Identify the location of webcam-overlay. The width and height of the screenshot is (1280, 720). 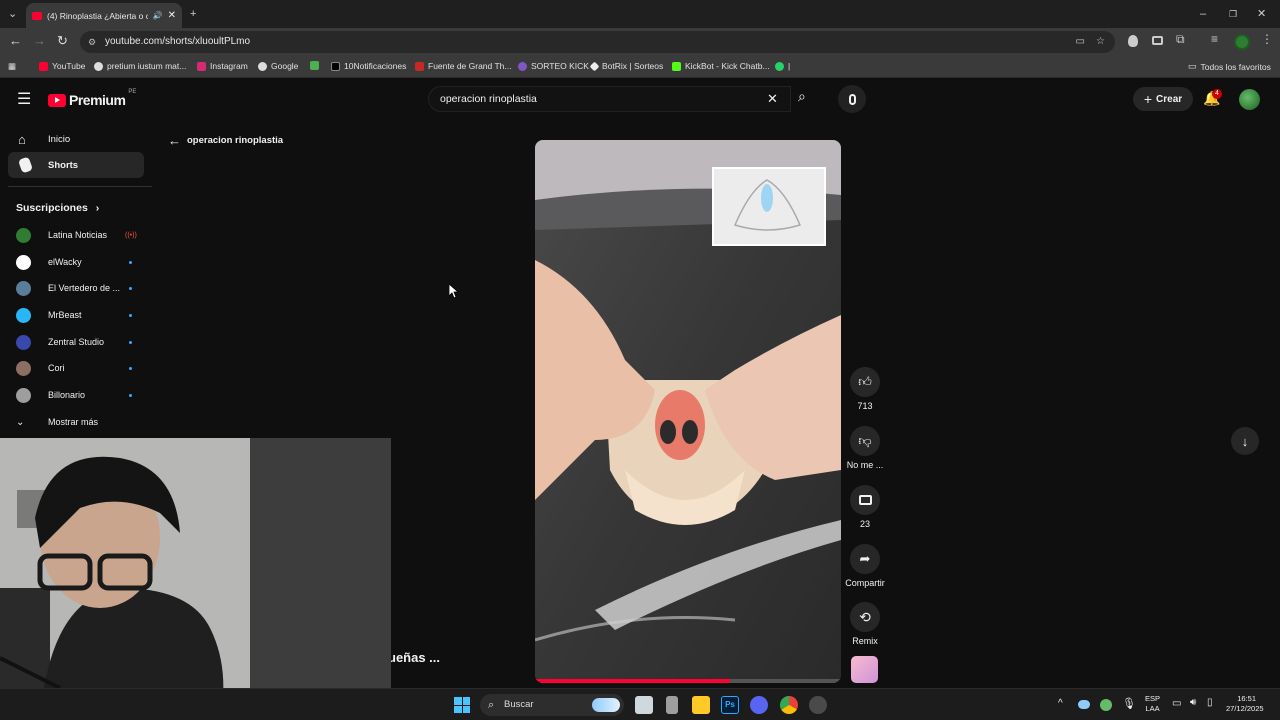
(195, 579).